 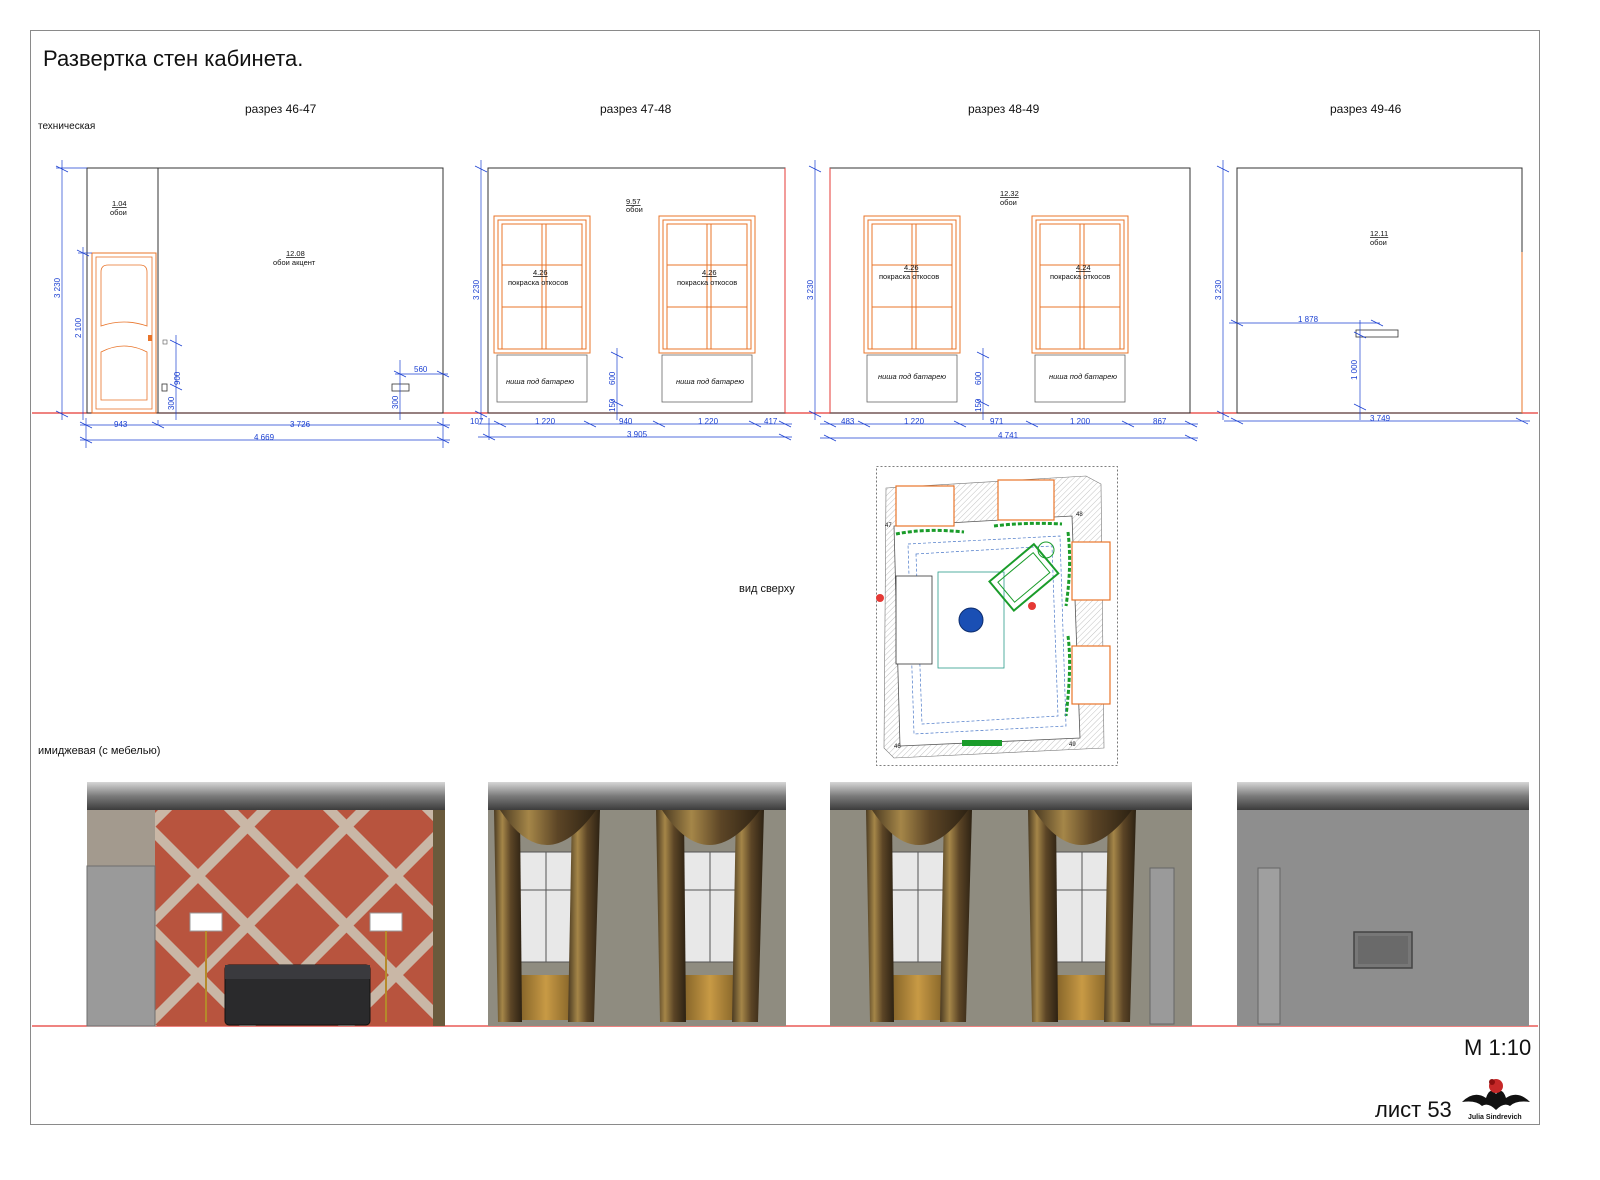 What do you see at coordinates (626, 421) in the screenshot?
I see `svg-text: 940` at bounding box center [626, 421].